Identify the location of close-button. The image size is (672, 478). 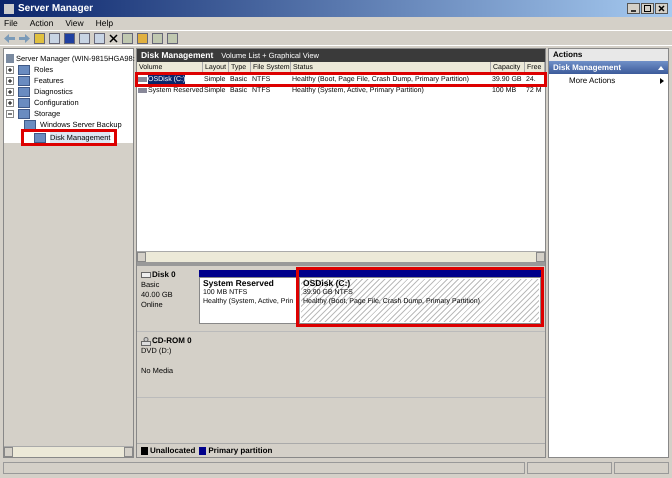
(661, 8).